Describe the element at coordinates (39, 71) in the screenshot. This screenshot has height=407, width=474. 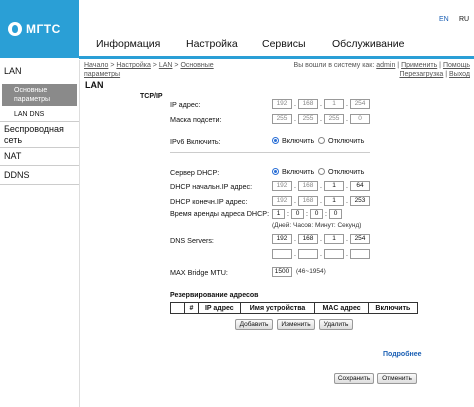
I see `sidebar-item-lan: LAN` at that location.